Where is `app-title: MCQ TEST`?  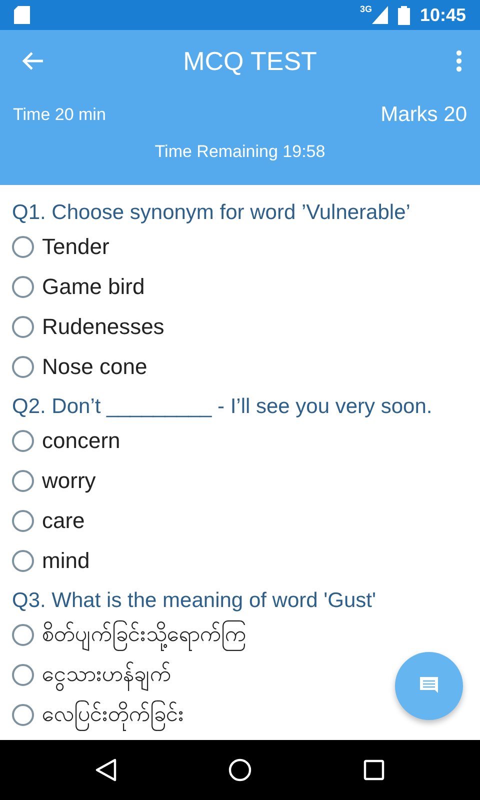
app-title: MCQ TEST is located at coordinates (250, 61).